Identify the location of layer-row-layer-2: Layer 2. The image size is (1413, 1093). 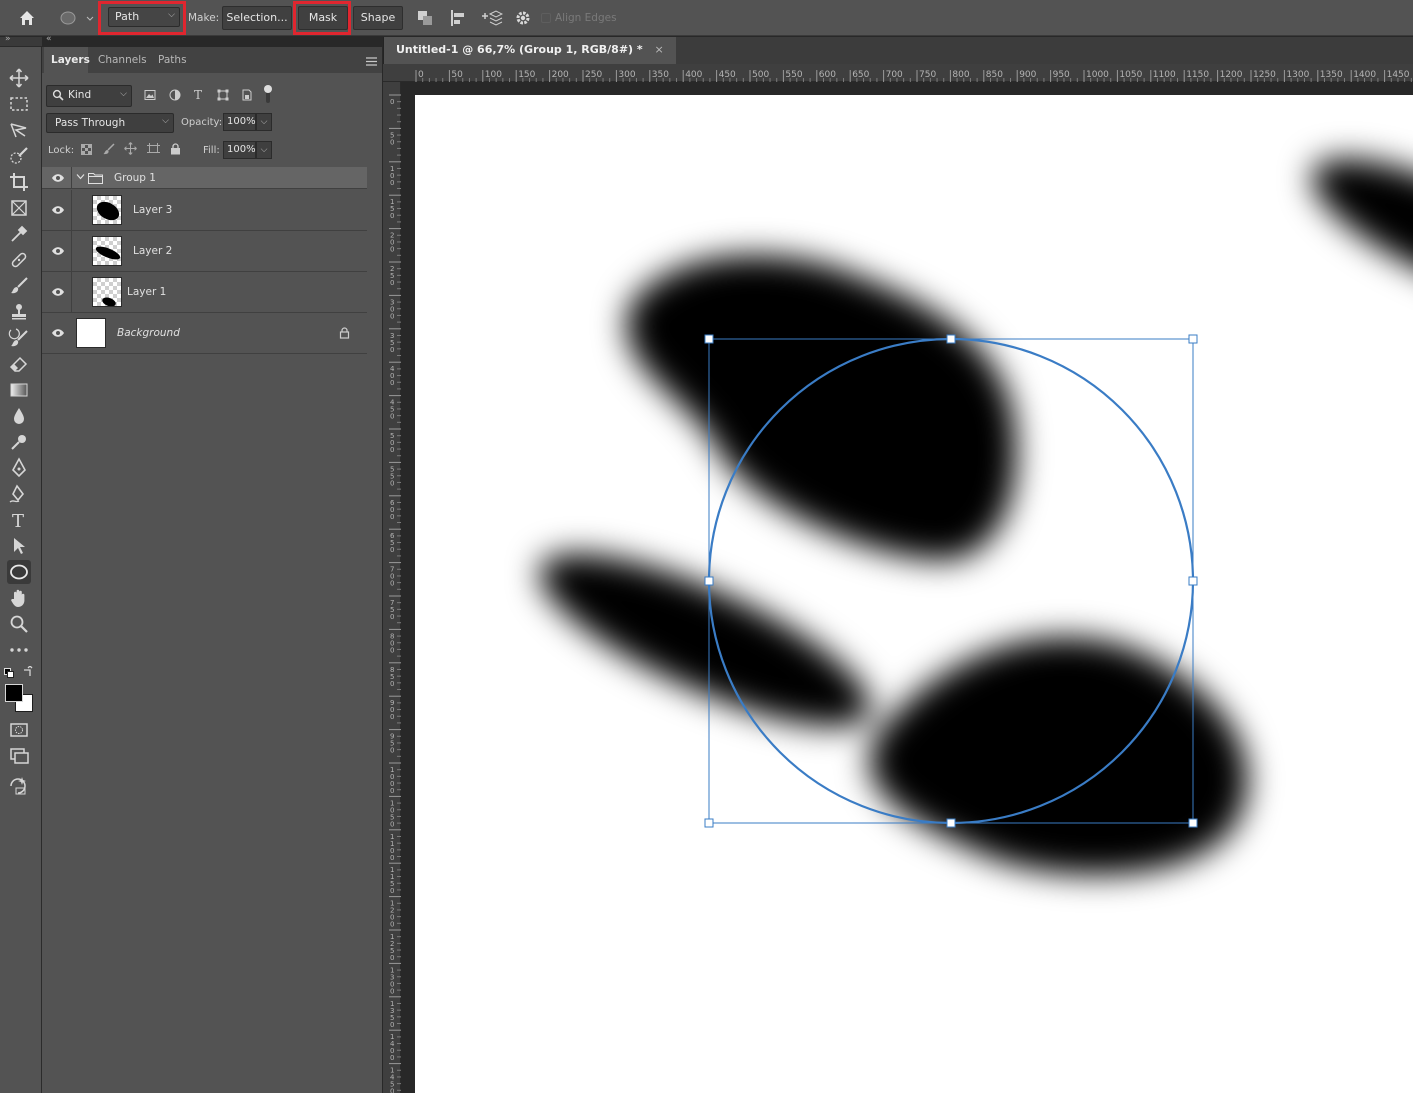
(204, 251).